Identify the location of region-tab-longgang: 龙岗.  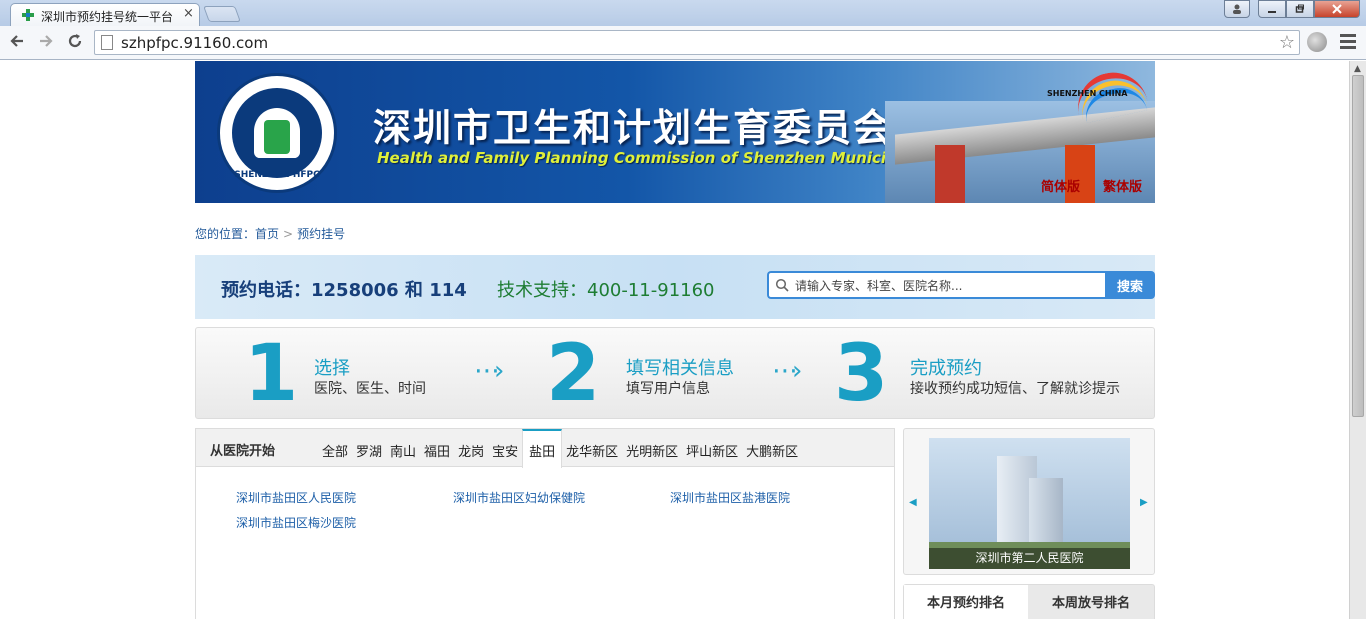
(471, 448).